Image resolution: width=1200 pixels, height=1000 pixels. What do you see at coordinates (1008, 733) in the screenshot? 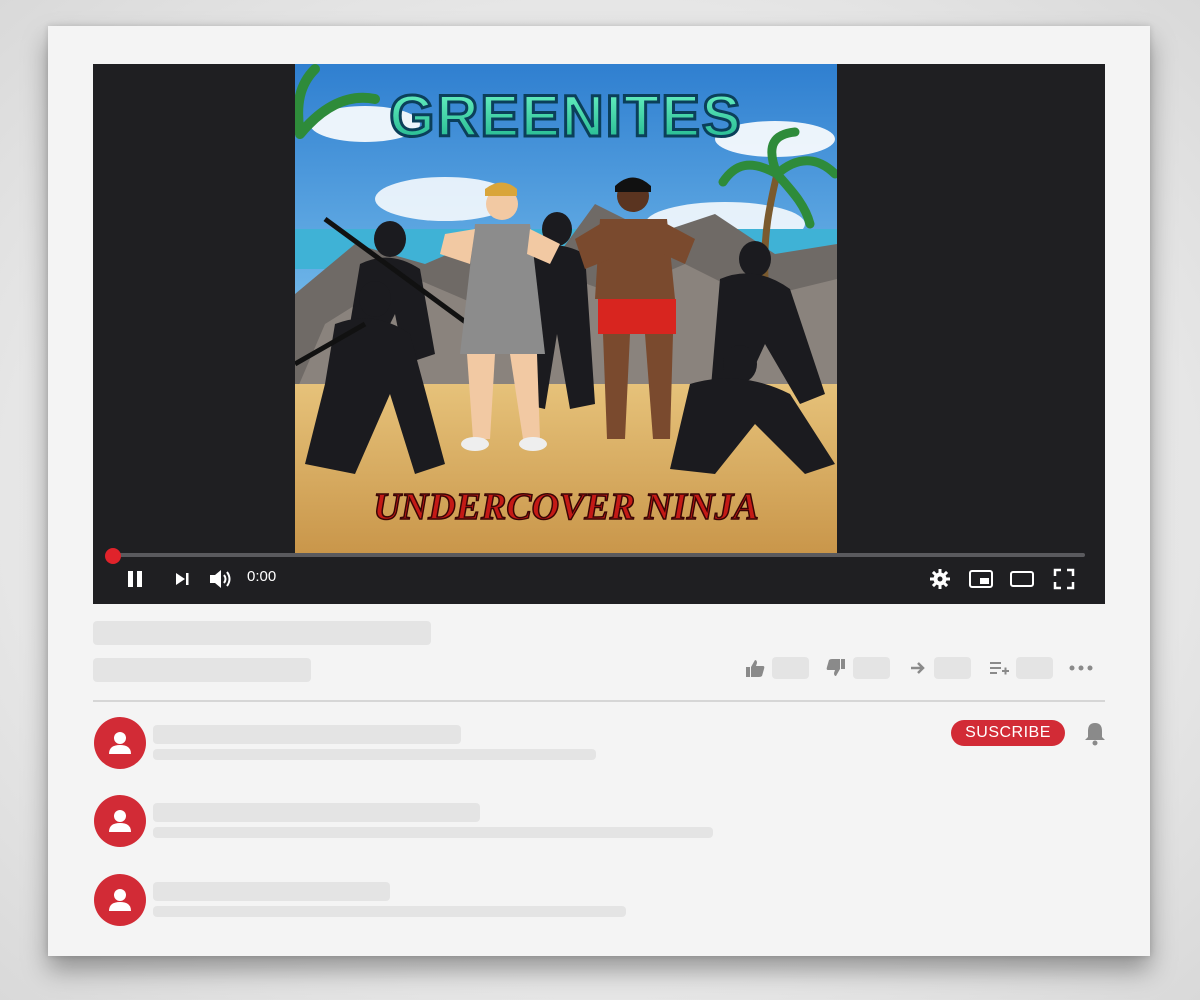
I see `subscribe-button: SUSCRIBE` at bounding box center [1008, 733].